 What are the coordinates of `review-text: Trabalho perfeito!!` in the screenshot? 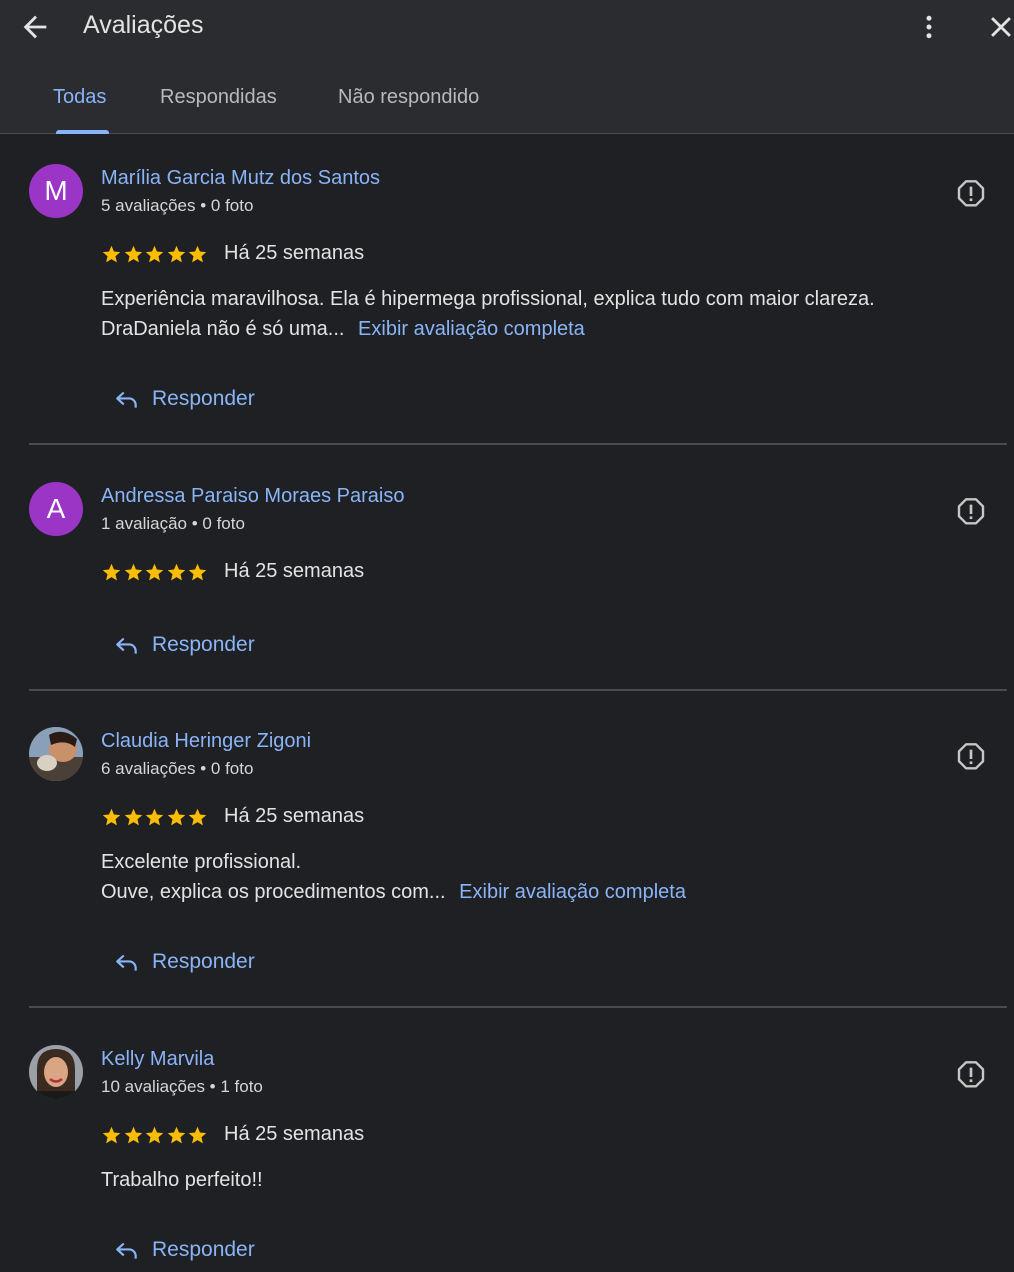 It's located at (182, 1180).